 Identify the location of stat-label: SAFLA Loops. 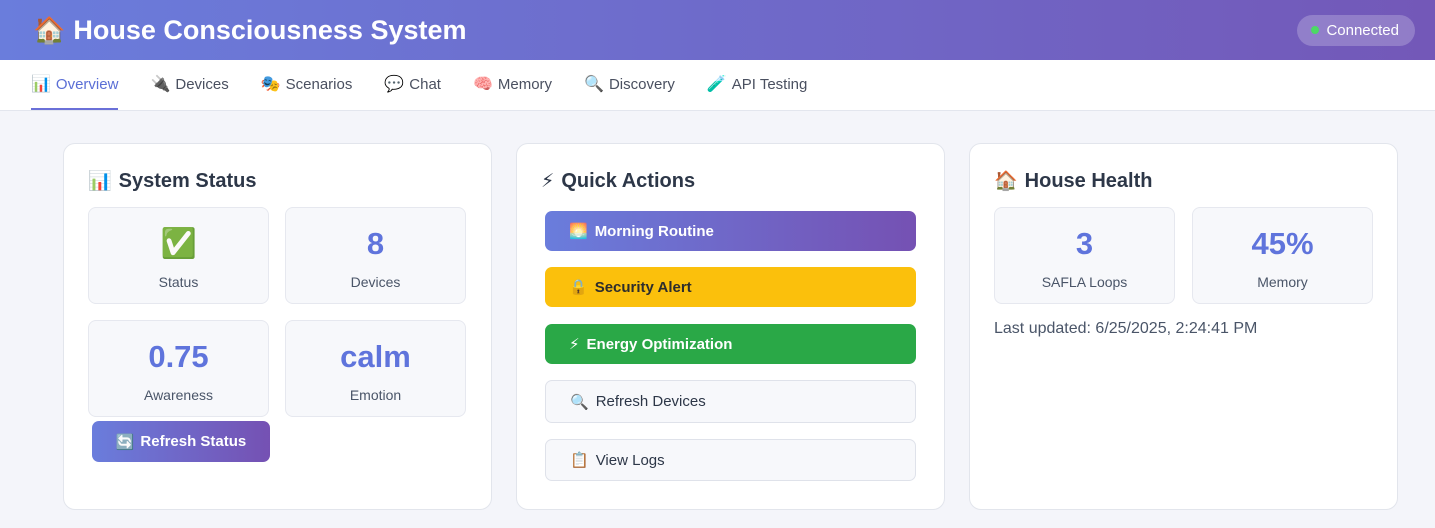
(1084, 282).